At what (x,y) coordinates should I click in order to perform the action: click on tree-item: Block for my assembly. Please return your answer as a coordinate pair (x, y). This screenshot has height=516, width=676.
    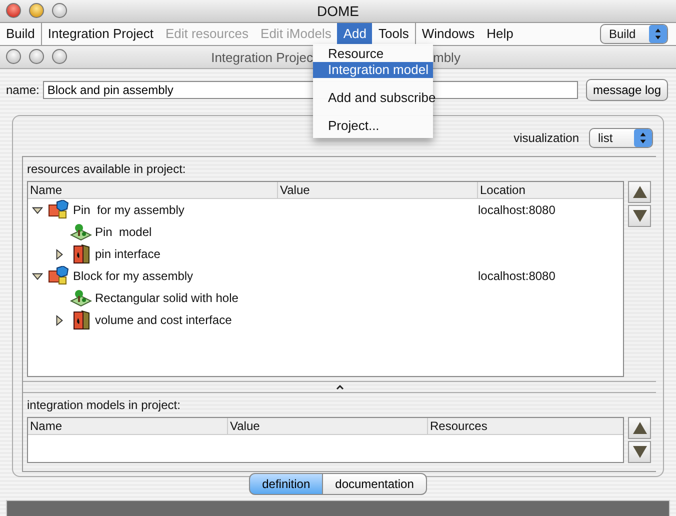
    Looking at the image, I should click on (133, 276).